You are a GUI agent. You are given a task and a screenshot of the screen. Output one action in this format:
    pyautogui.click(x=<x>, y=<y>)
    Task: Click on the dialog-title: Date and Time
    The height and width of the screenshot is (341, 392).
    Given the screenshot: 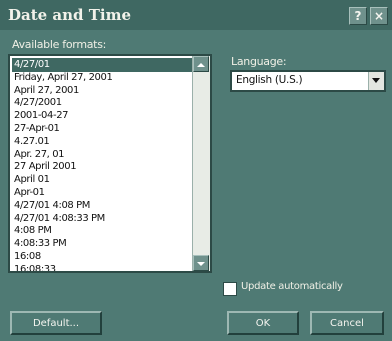 What is the action you would take?
    pyautogui.click(x=70, y=15)
    